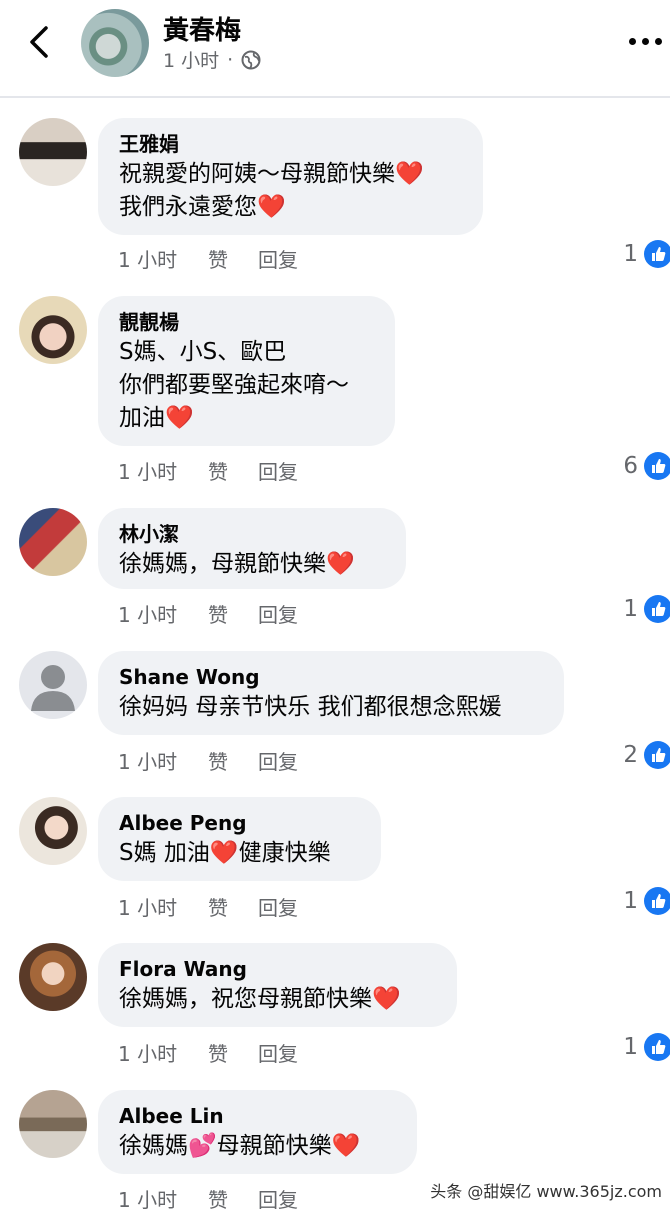  I want to click on post-time: 1 小时, so click(191, 61).